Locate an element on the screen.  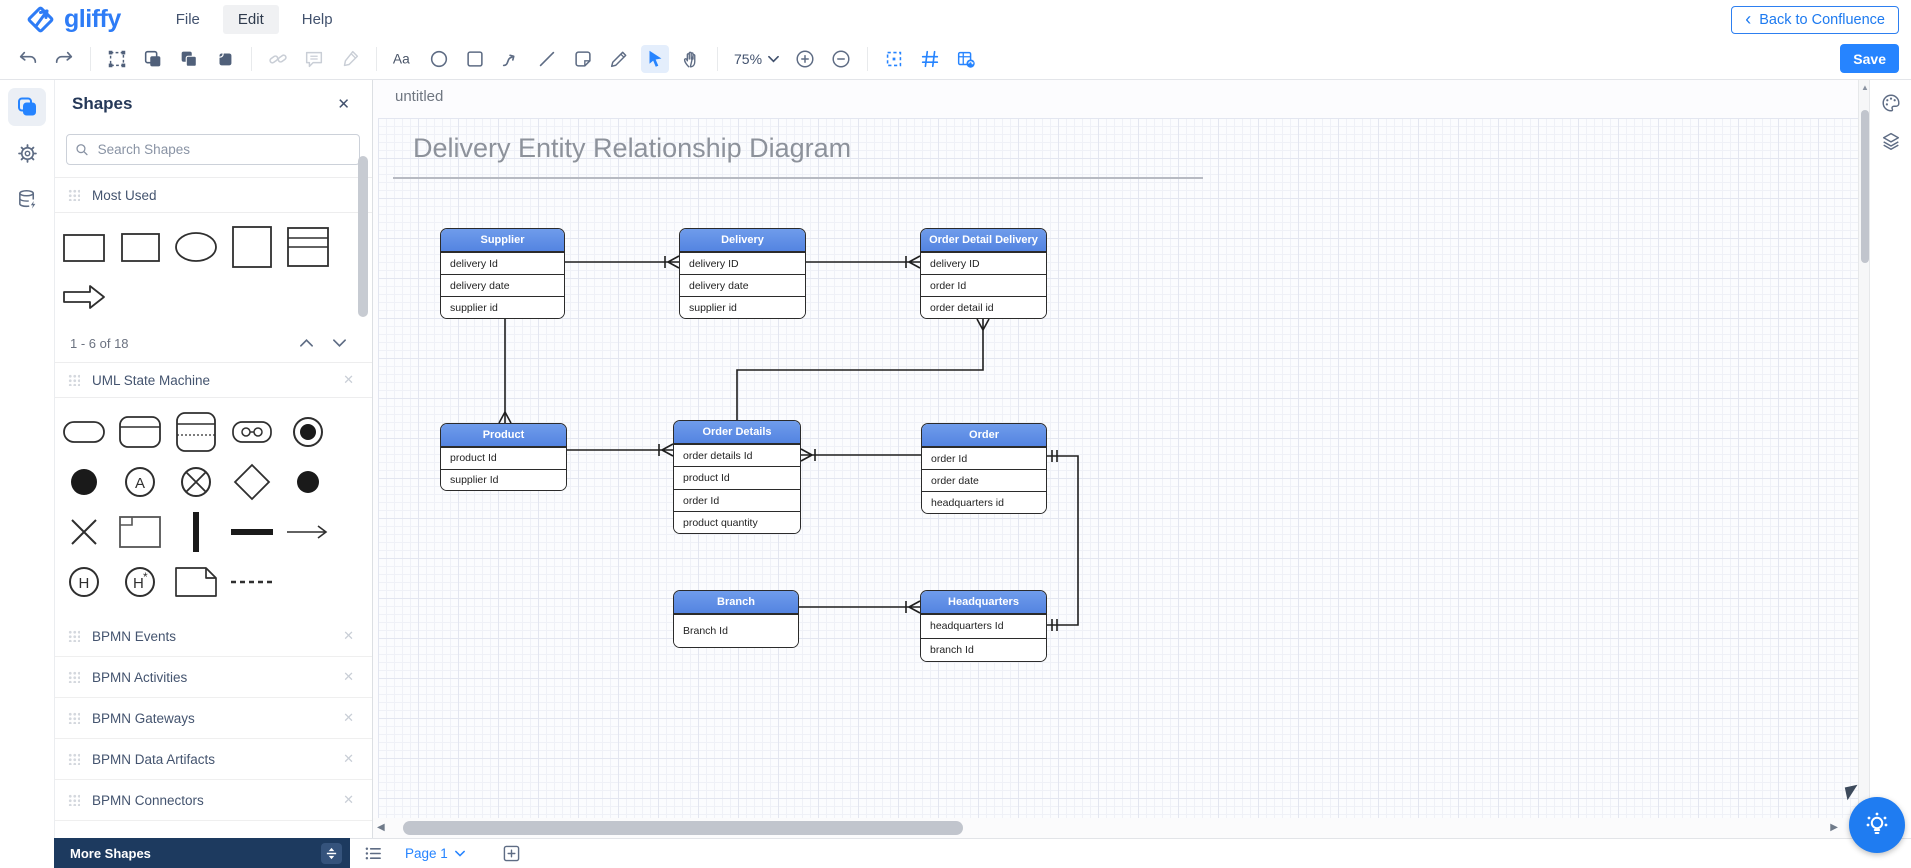
shape-rectangle-wide is located at coordinates (84, 247).